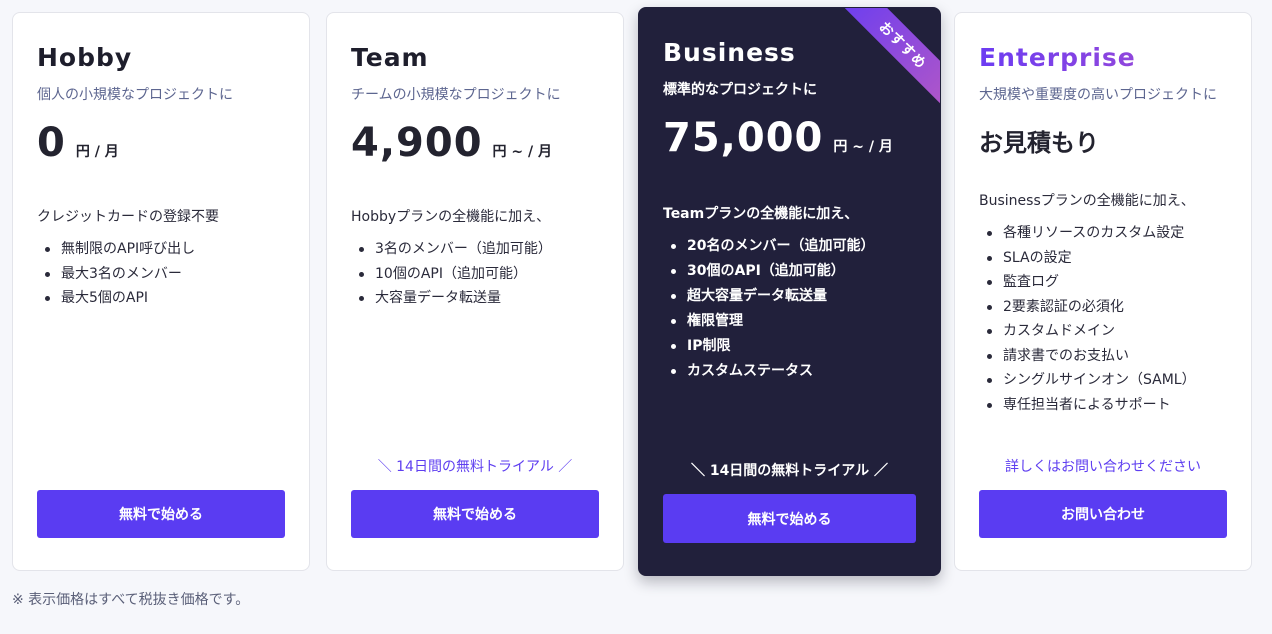  What do you see at coordinates (97, 152) in the screenshot?
I see `price-unit: 円 / 月` at bounding box center [97, 152].